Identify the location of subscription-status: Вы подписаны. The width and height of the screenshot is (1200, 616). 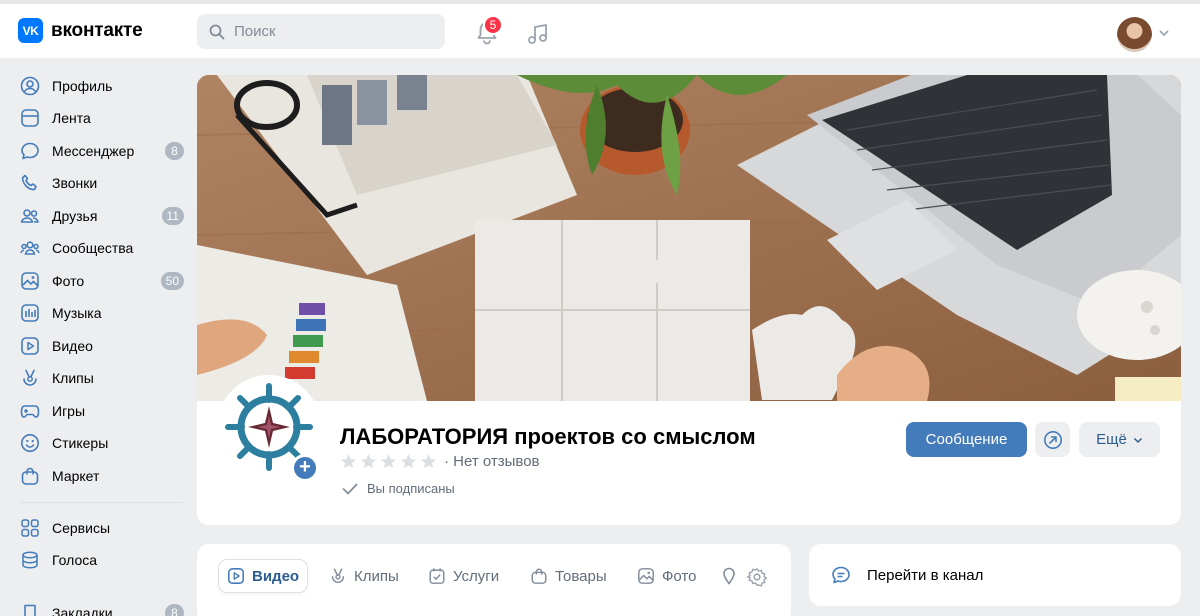
(398, 488).